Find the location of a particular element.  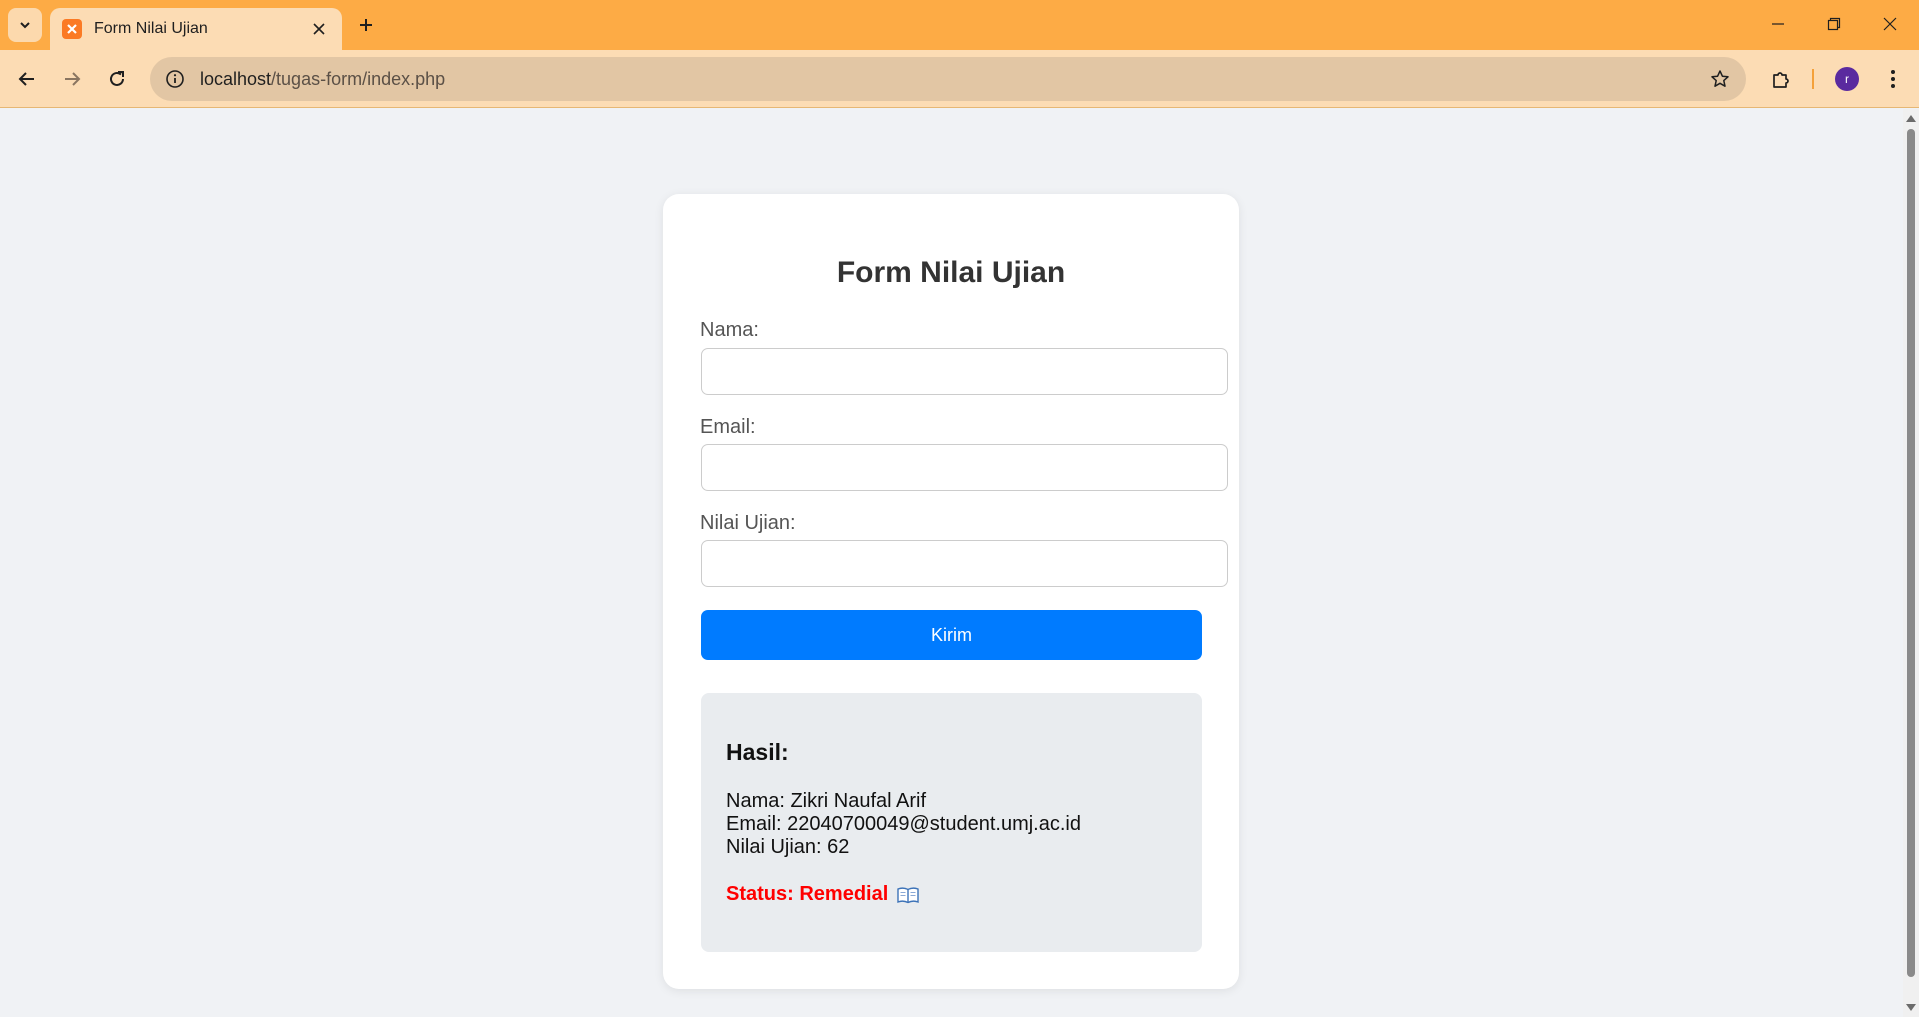

arrow-right-icon is located at coordinates (73, 79).